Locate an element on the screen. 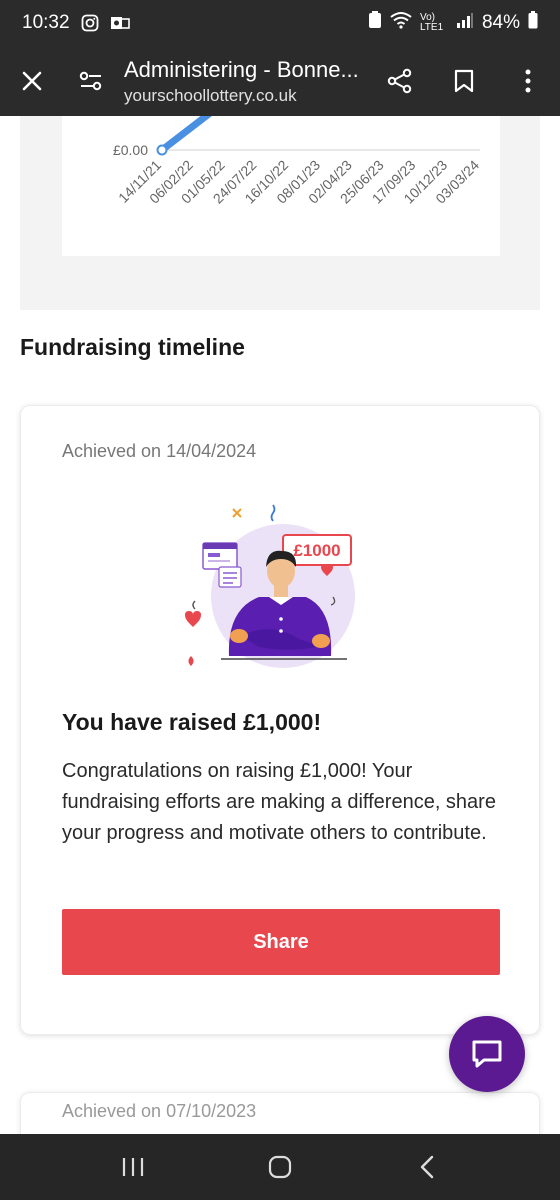 The height and width of the screenshot is (1200, 560). y-tick-label: £0.00 is located at coordinates (130, 150).